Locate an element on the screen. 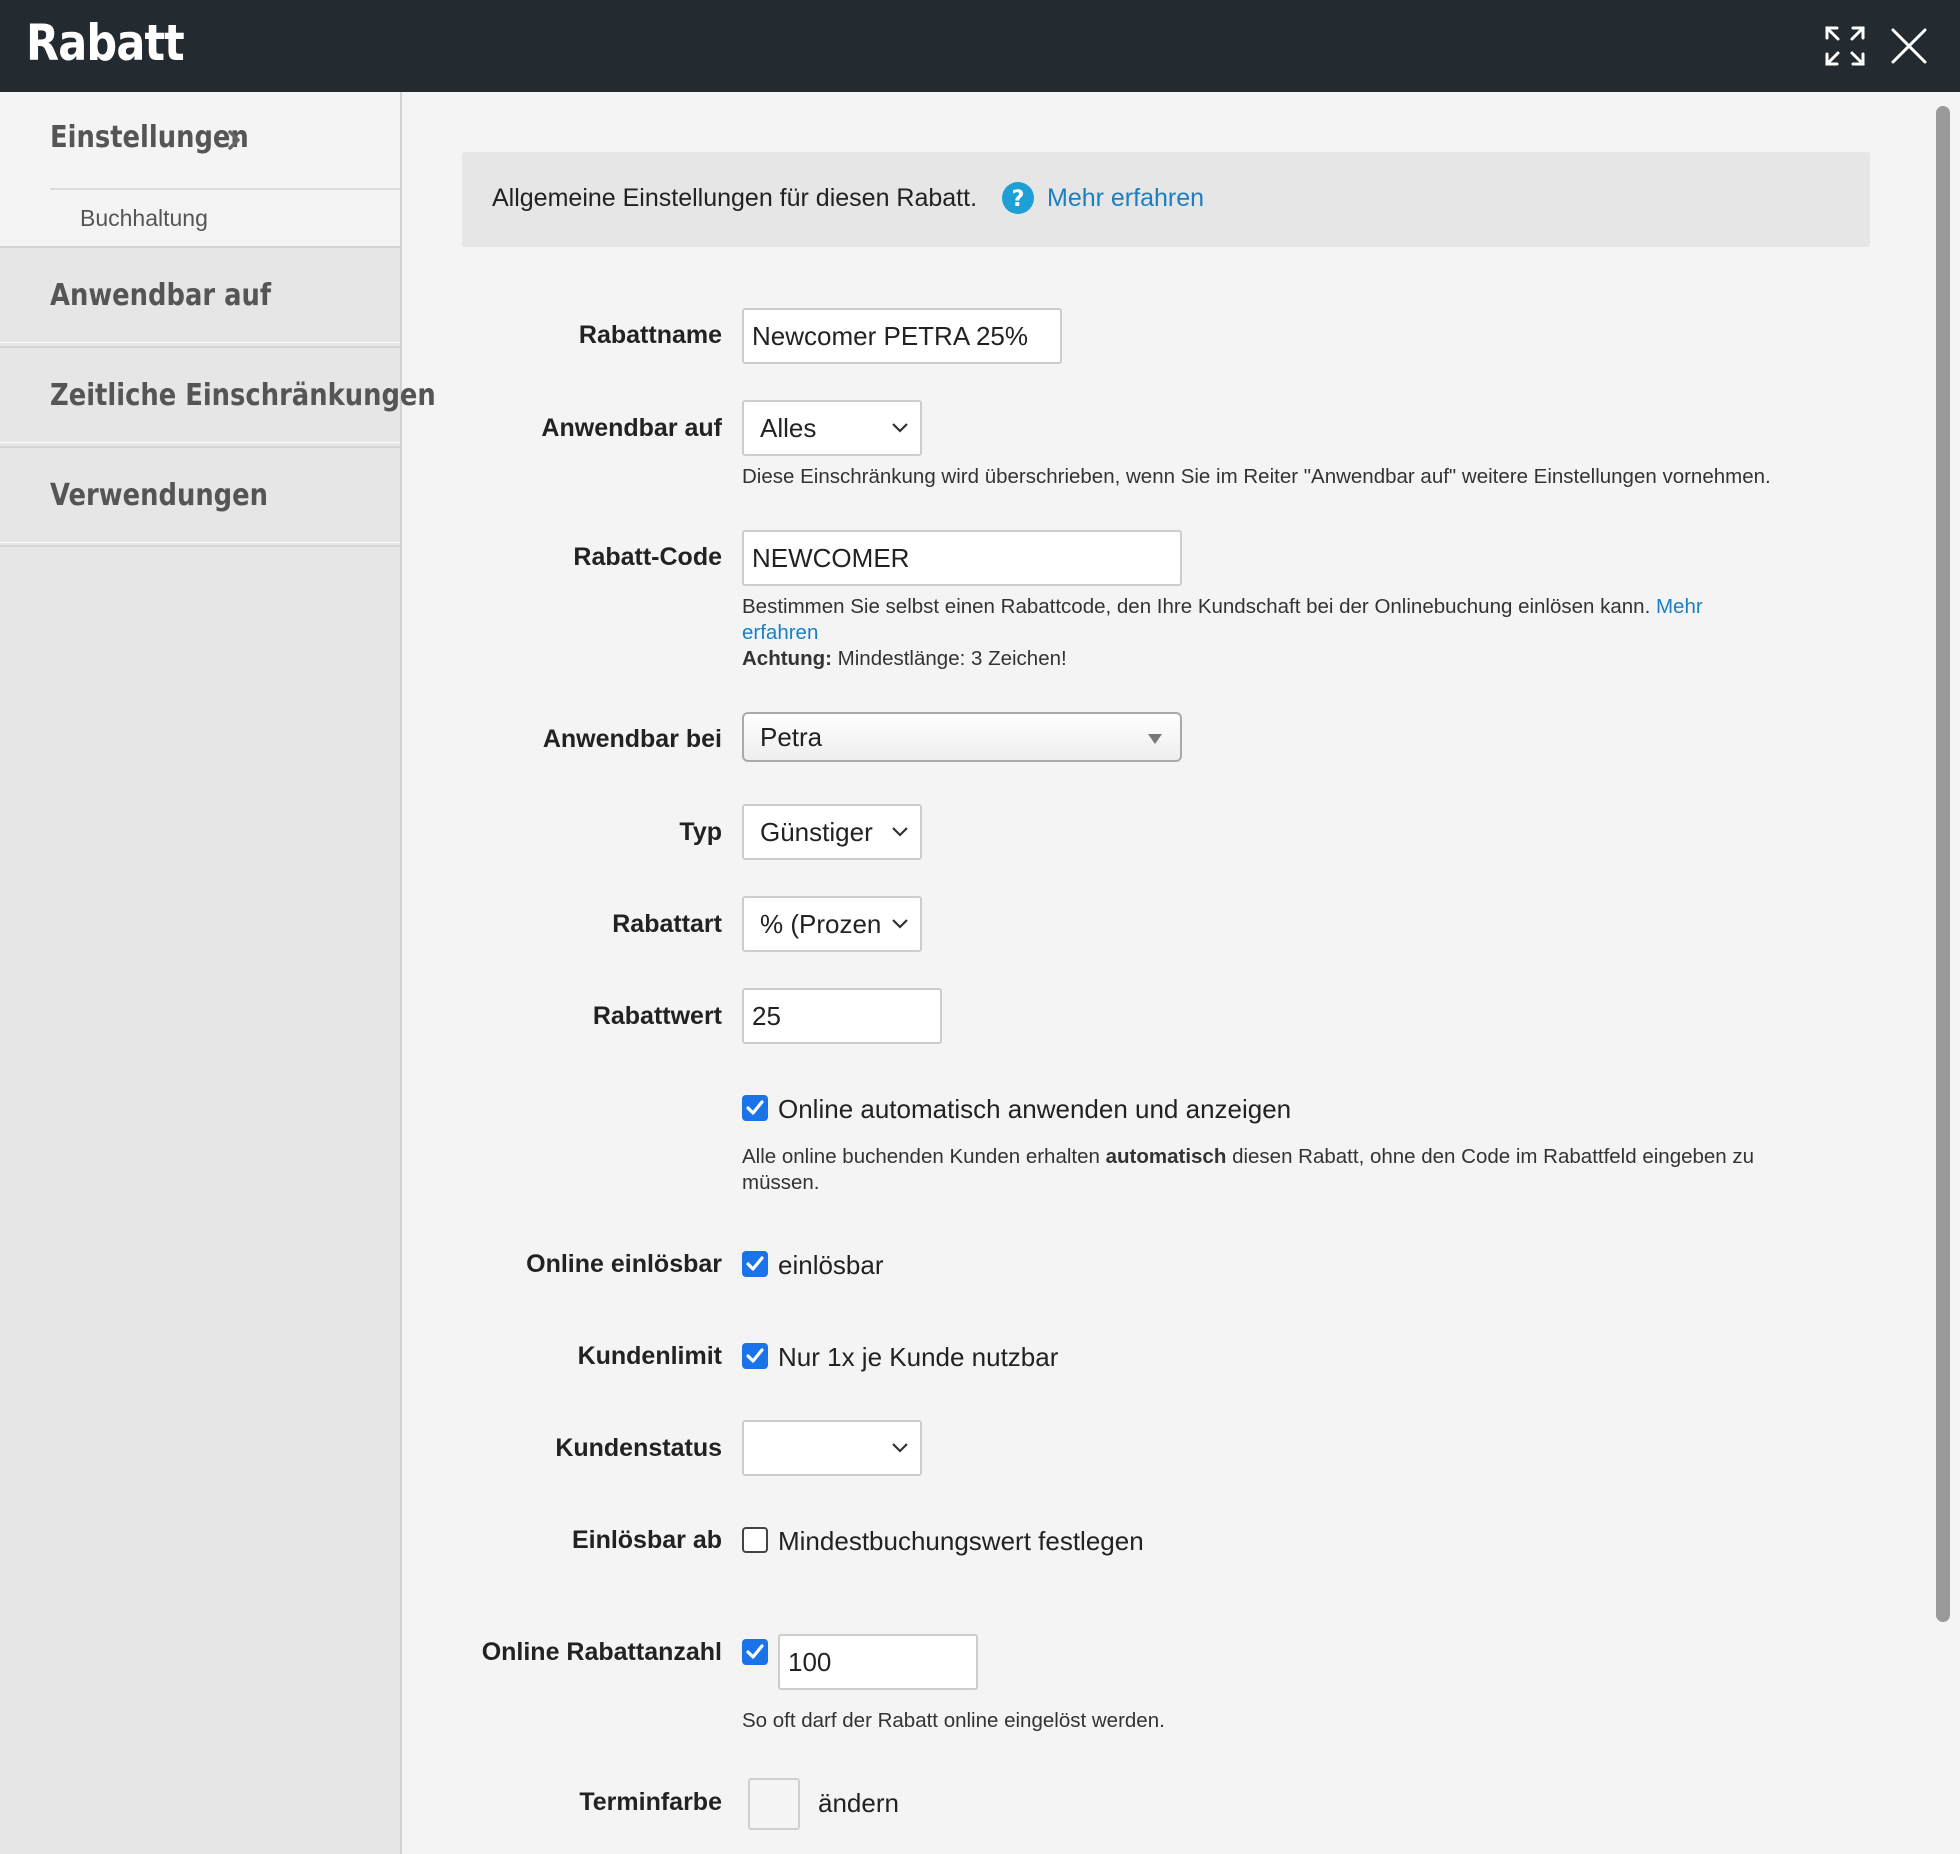 The image size is (1960, 1854). rabattwert-input: 25 is located at coordinates (842, 1016).